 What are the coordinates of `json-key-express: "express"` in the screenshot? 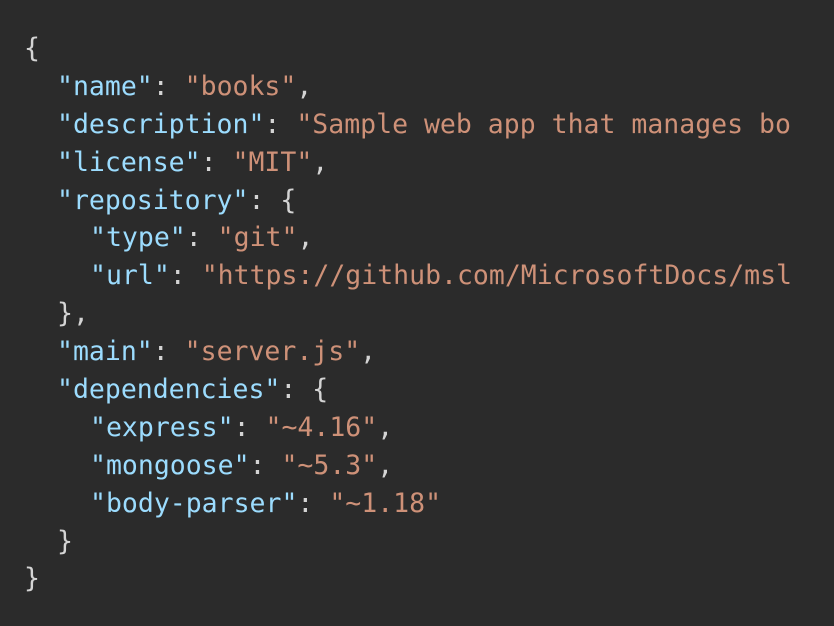 It's located at (162, 427).